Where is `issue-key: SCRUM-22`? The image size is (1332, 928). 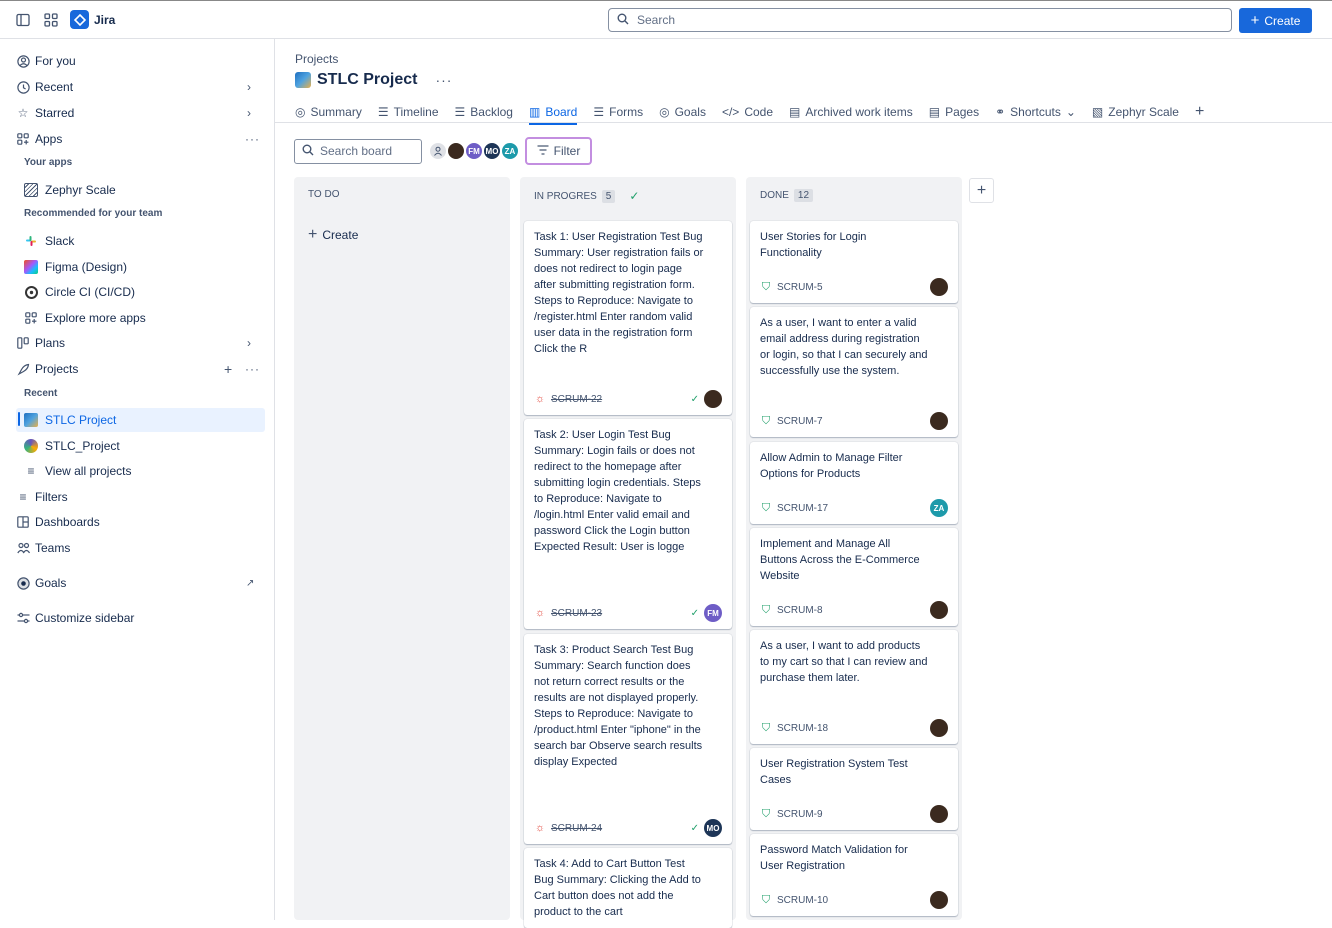 issue-key: SCRUM-22 is located at coordinates (576, 399).